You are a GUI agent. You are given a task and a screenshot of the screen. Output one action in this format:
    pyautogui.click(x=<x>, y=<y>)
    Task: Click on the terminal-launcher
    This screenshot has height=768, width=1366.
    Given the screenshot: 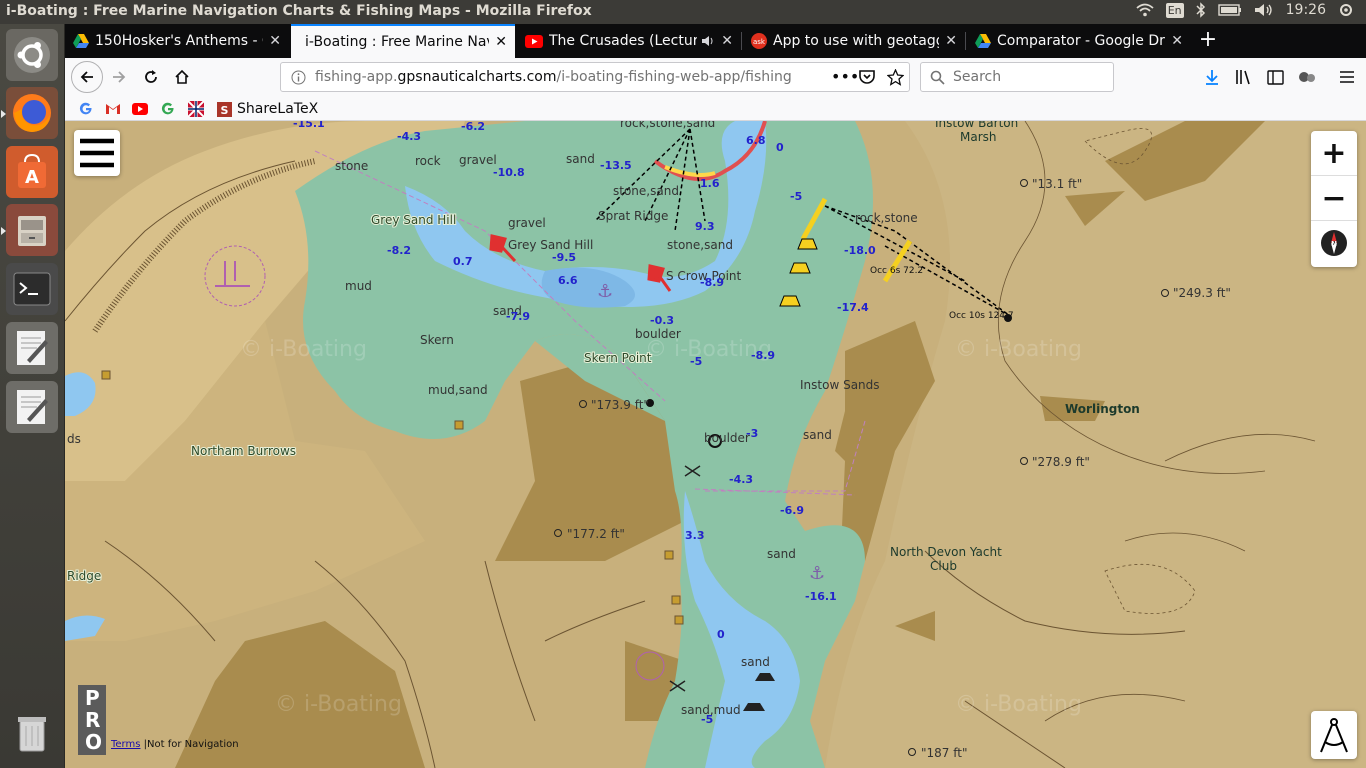 What is the action you would take?
    pyautogui.click(x=32, y=289)
    